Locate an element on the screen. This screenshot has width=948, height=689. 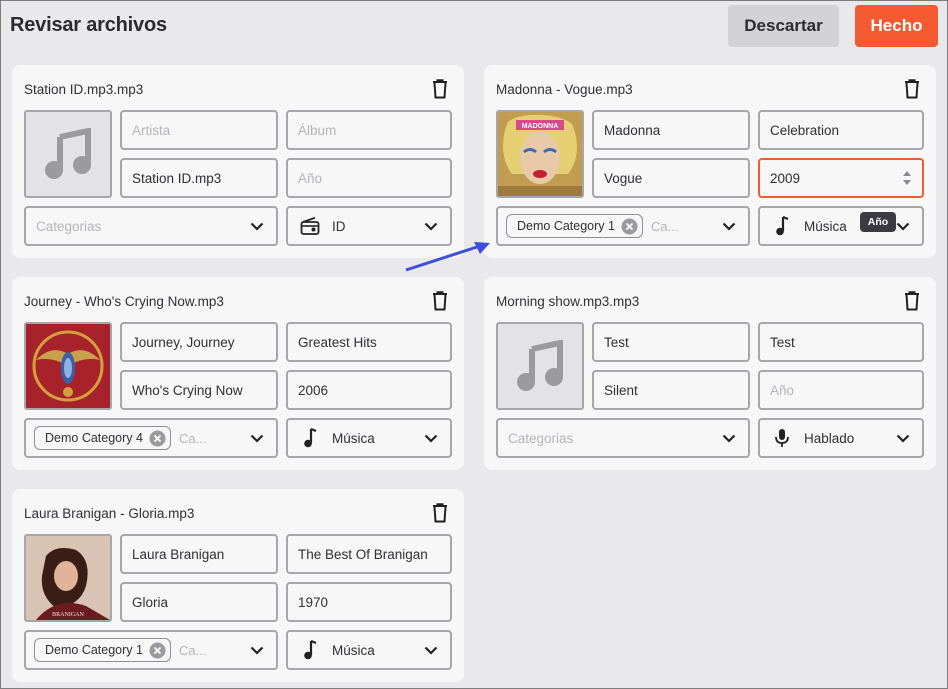
album-art: MADONNA is located at coordinates (540, 154).